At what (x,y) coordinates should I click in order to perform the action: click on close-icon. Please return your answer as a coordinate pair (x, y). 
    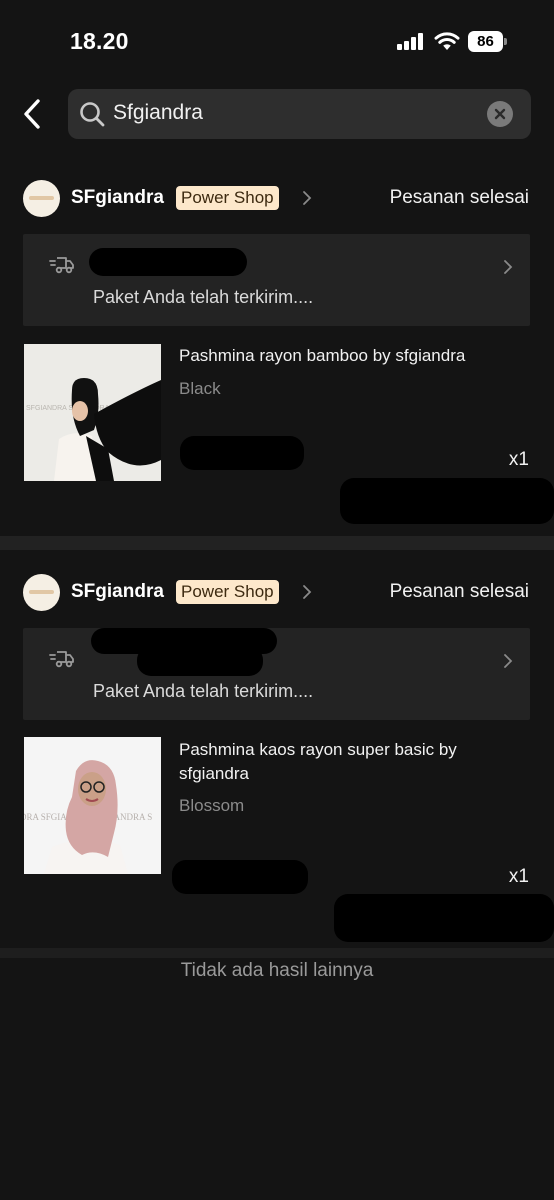
    Looking at the image, I should click on (500, 114).